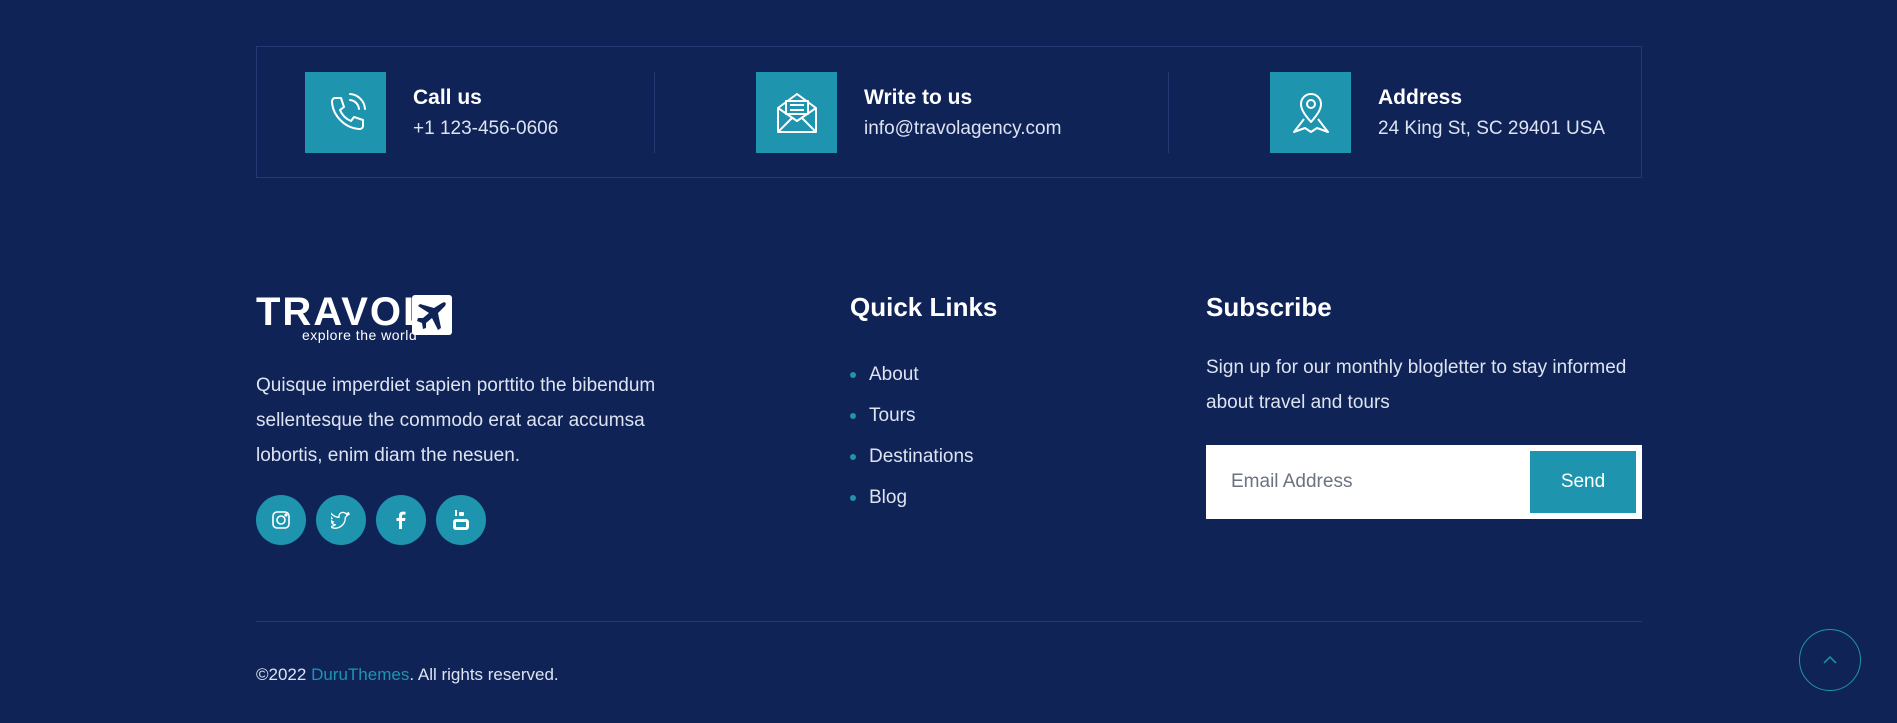 The height and width of the screenshot is (723, 1897). I want to click on quick-link-destinations: Destinations, so click(912, 456).